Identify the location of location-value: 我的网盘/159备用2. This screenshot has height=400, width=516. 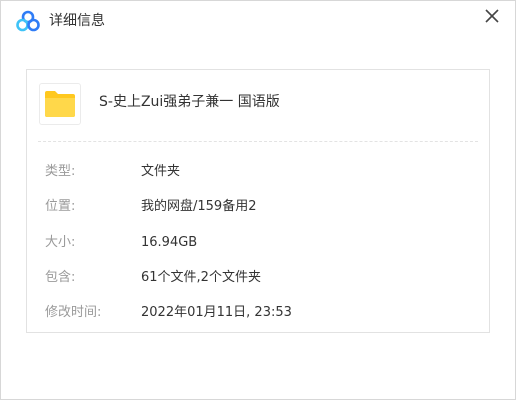
(199, 206).